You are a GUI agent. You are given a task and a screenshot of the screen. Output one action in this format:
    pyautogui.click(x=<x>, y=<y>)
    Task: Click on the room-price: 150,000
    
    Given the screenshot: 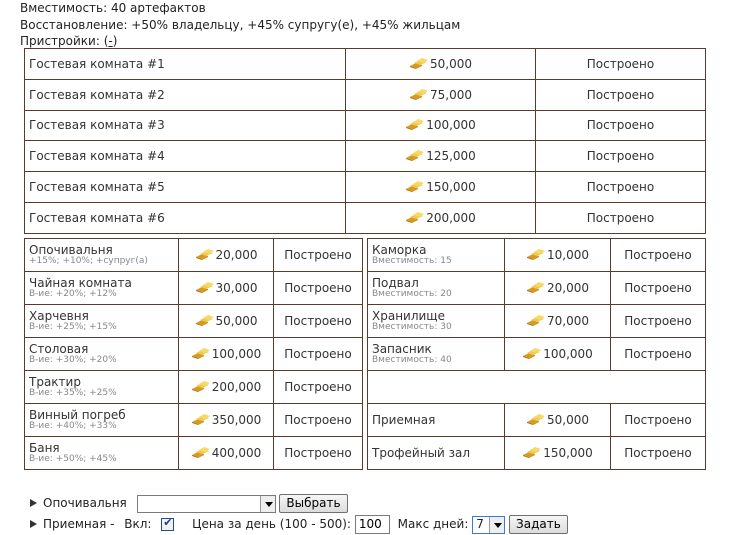 What is the action you would take?
    pyautogui.click(x=440, y=187)
    